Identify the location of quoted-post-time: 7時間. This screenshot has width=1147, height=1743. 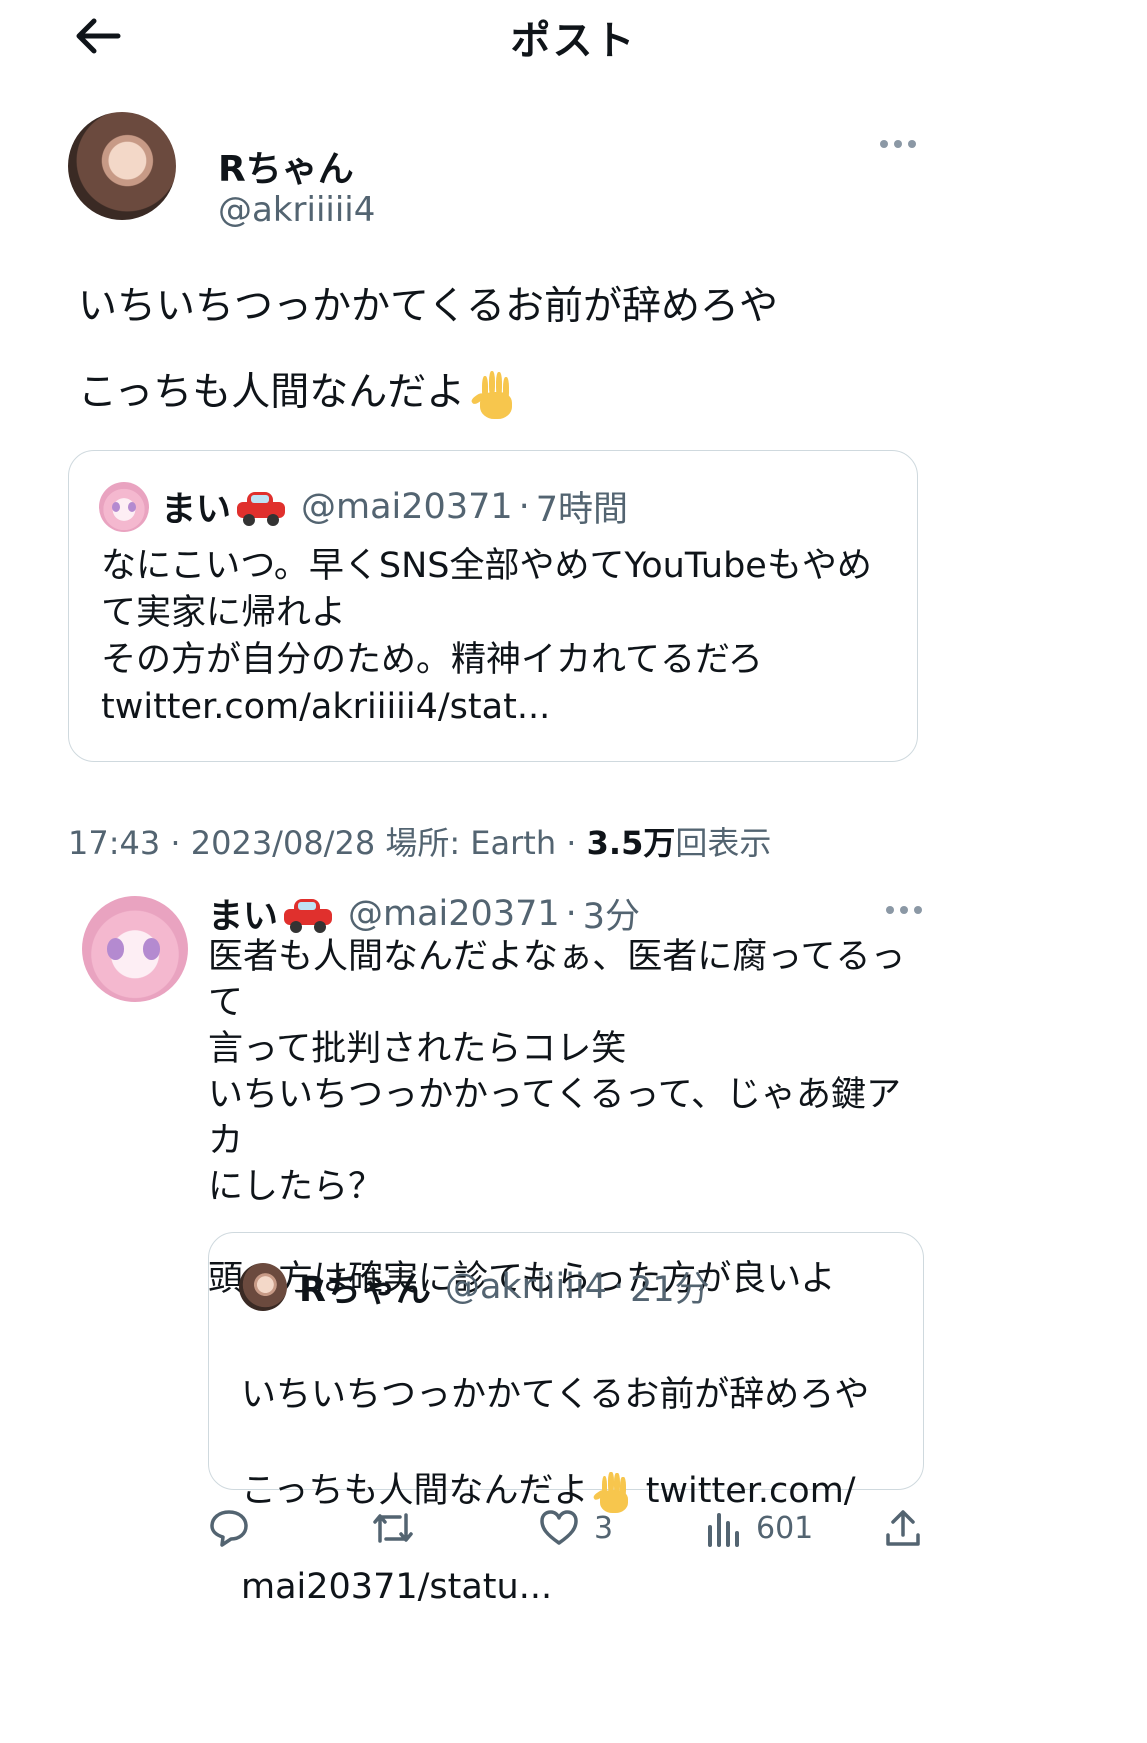
(582, 510).